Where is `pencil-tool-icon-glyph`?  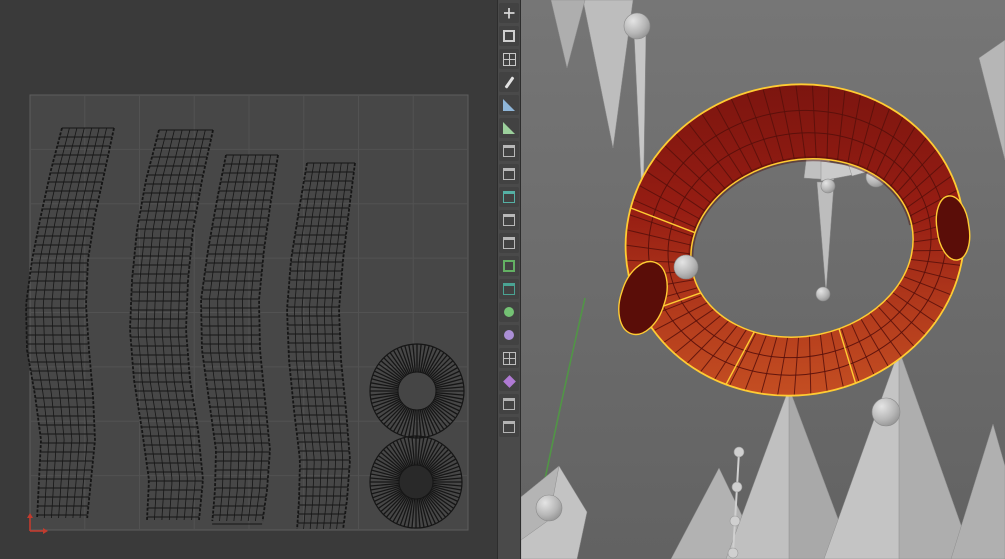 pencil-tool-icon-glyph is located at coordinates (509, 82).